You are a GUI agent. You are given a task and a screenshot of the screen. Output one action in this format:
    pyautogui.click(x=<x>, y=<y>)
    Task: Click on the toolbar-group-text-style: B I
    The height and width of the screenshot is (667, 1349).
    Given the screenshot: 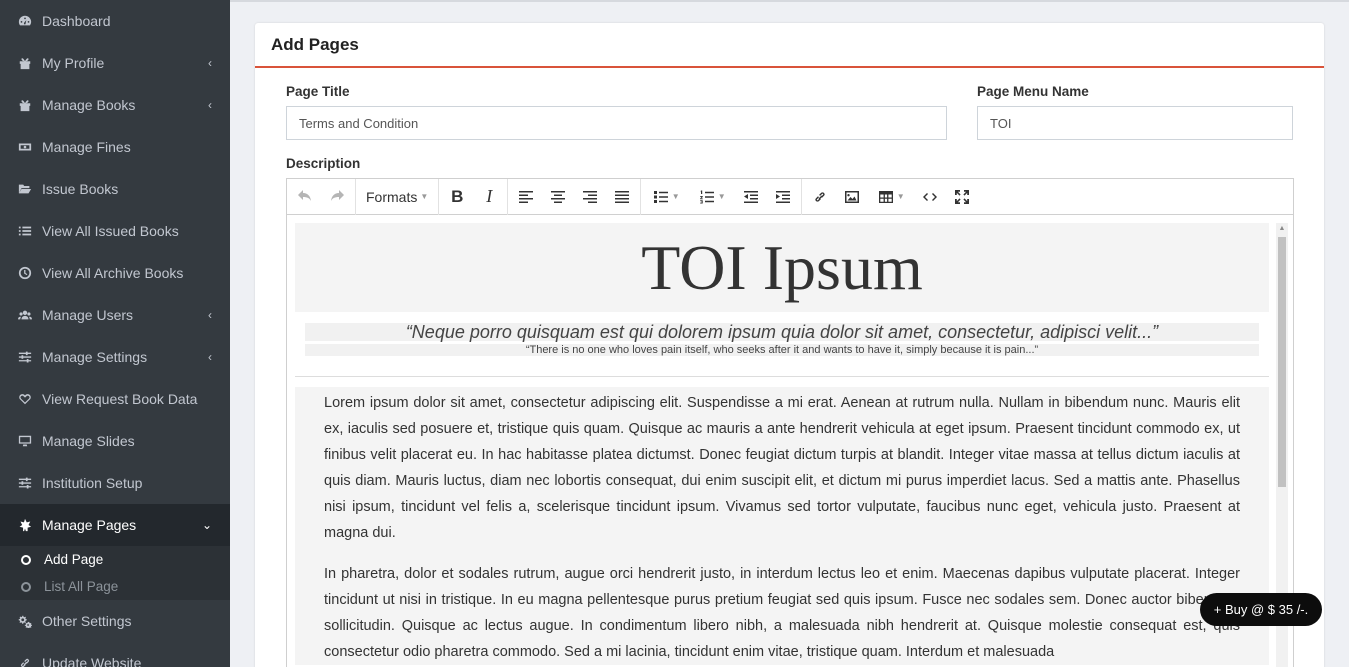 What is the action you would take?
    pyautogui.click(x=474, y=197)
    